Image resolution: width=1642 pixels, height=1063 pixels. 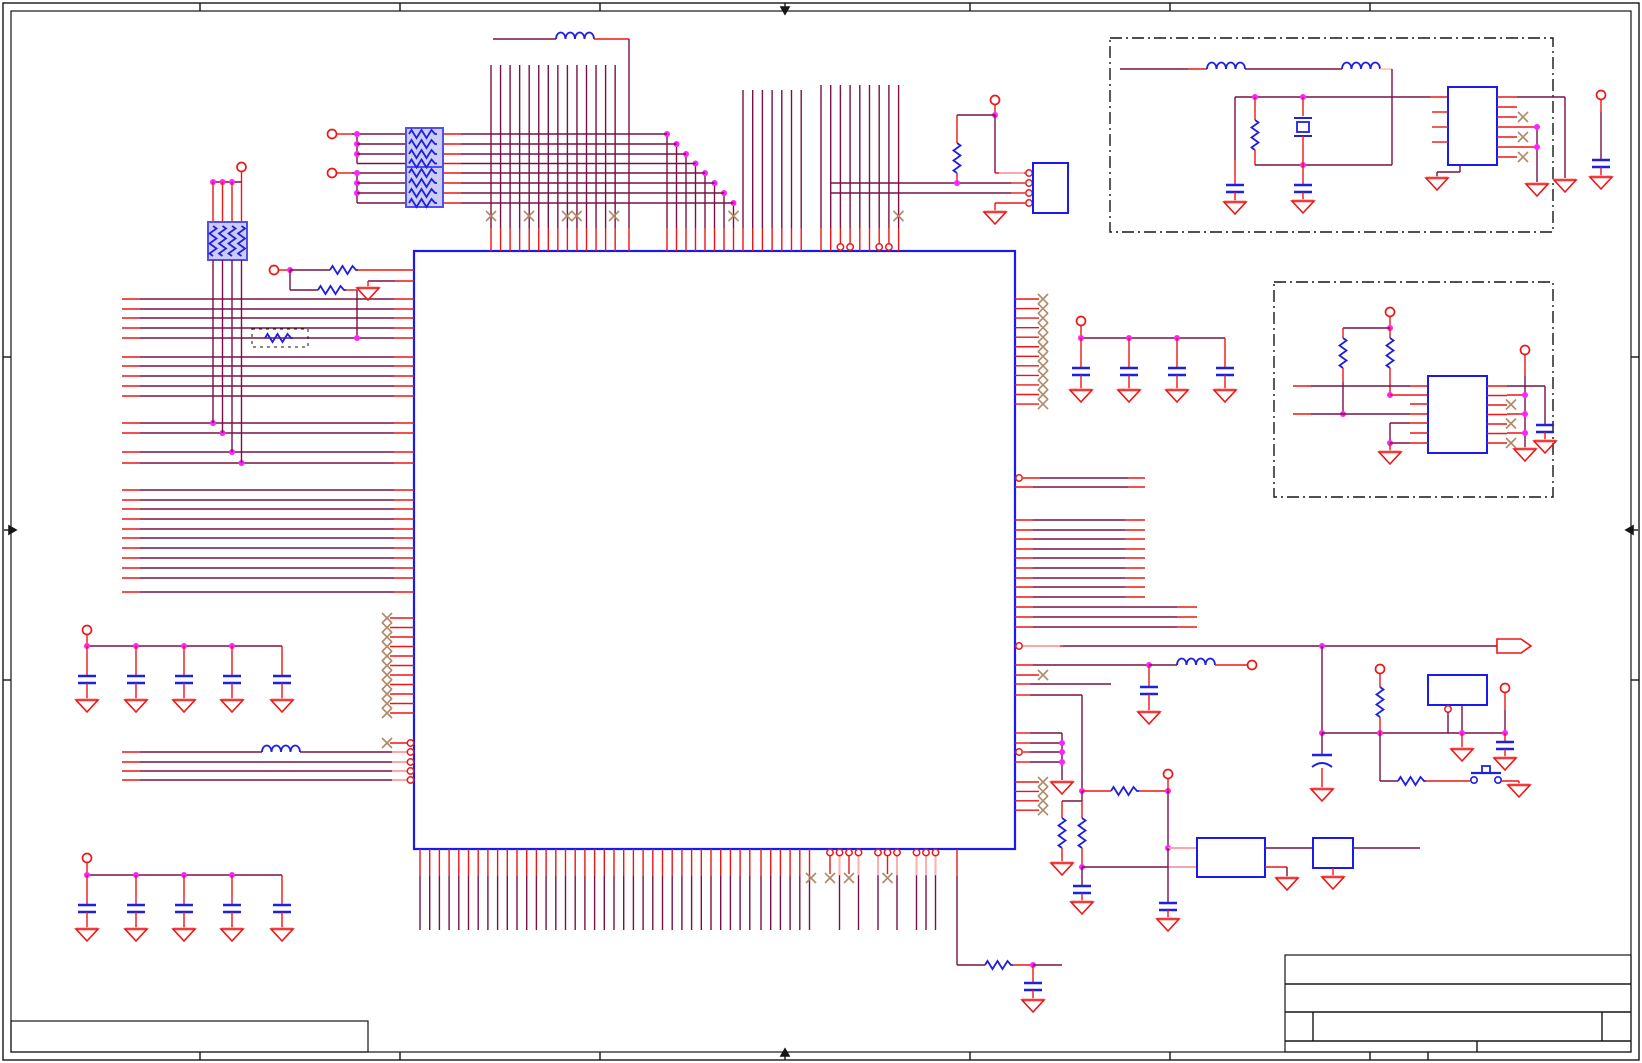 I want to click on title-block, so click(x=1458, y=1003).